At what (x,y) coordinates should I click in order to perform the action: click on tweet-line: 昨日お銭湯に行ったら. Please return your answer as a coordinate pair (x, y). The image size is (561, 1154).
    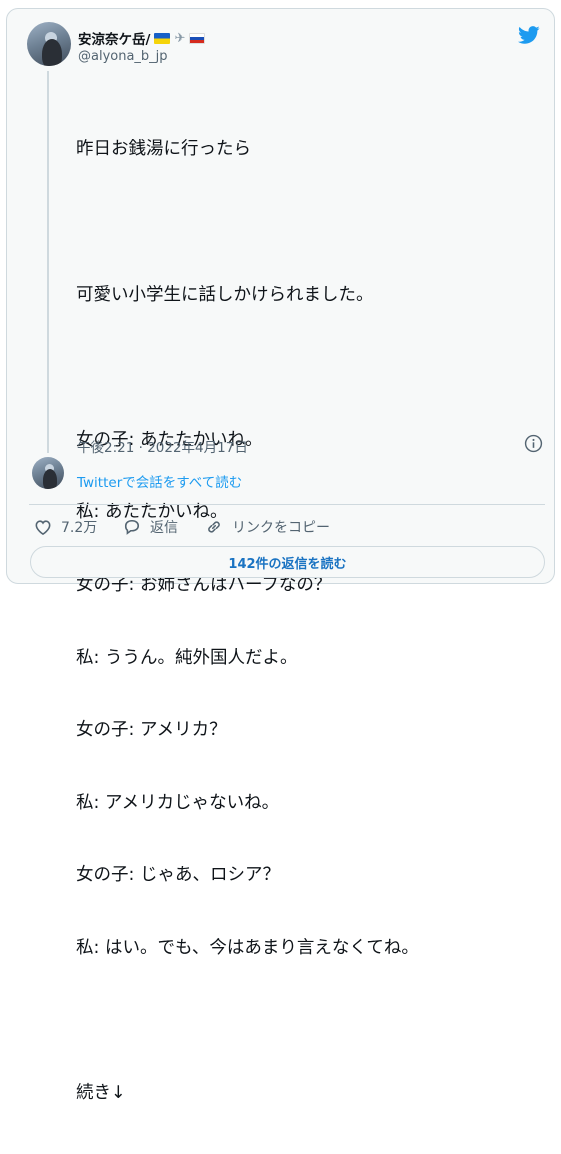
    Looking at the image, I should click on (163, 149).